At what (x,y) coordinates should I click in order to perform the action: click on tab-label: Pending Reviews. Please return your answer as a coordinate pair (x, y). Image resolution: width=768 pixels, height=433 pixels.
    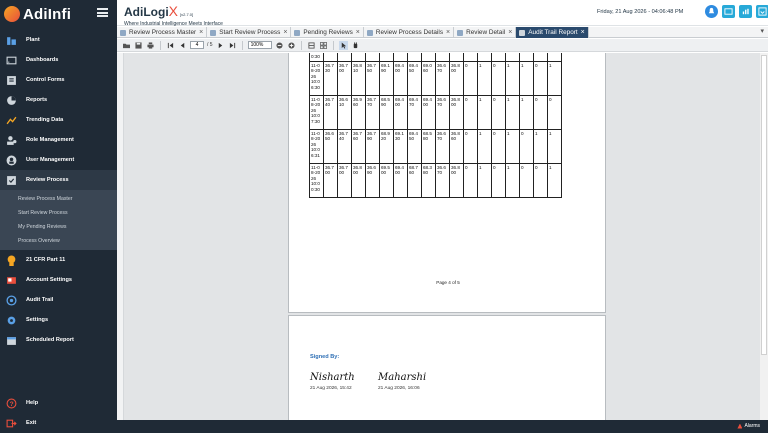
    Looking at the image, I should click on (328, 32).